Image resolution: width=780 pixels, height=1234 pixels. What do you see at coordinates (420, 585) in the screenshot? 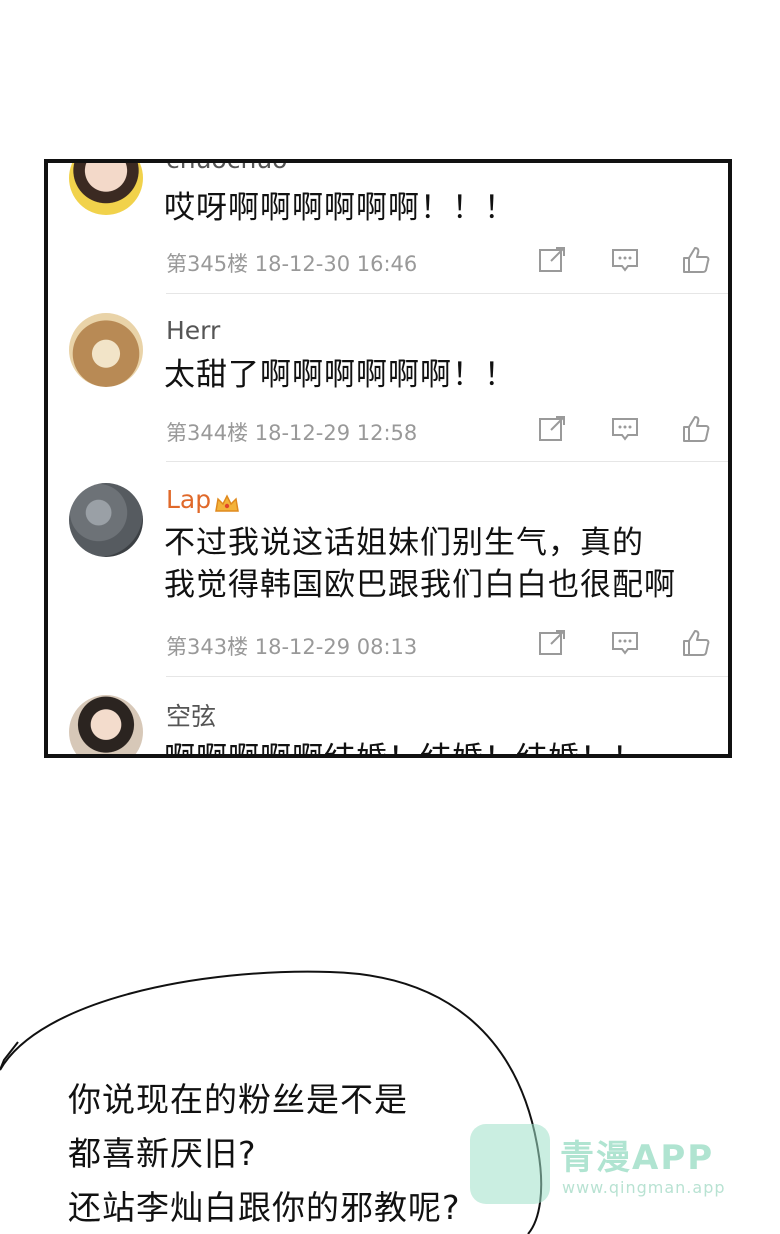
I see `comment-text: 我觉得韩国欧巴跟我们白白也很配啊` at bounding box center [420, 585].